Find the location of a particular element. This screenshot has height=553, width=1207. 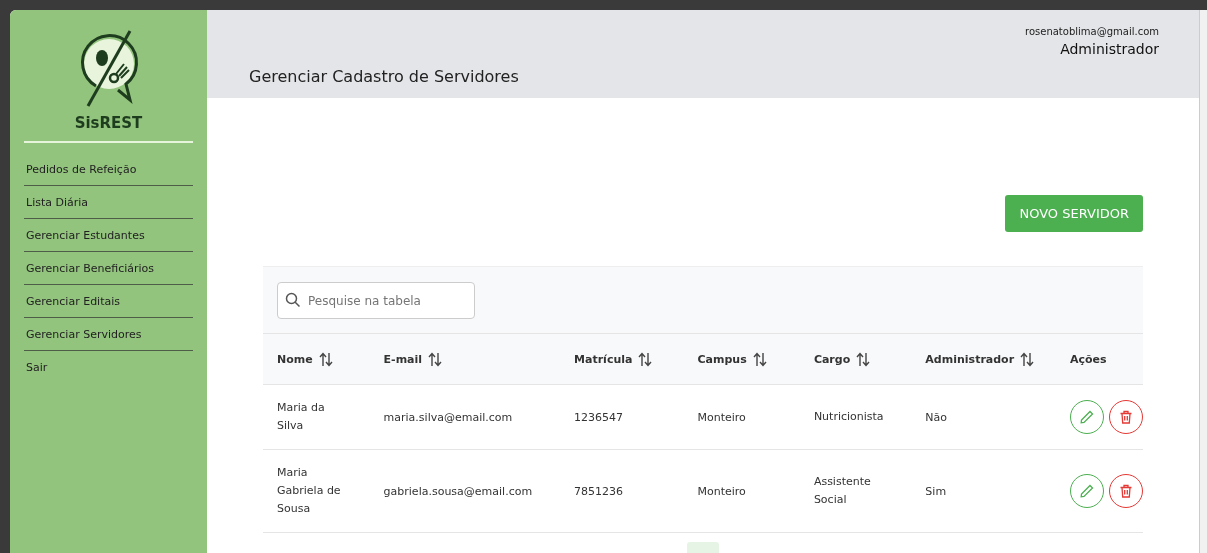

scrollbar is located at coordinates (1203, 281).